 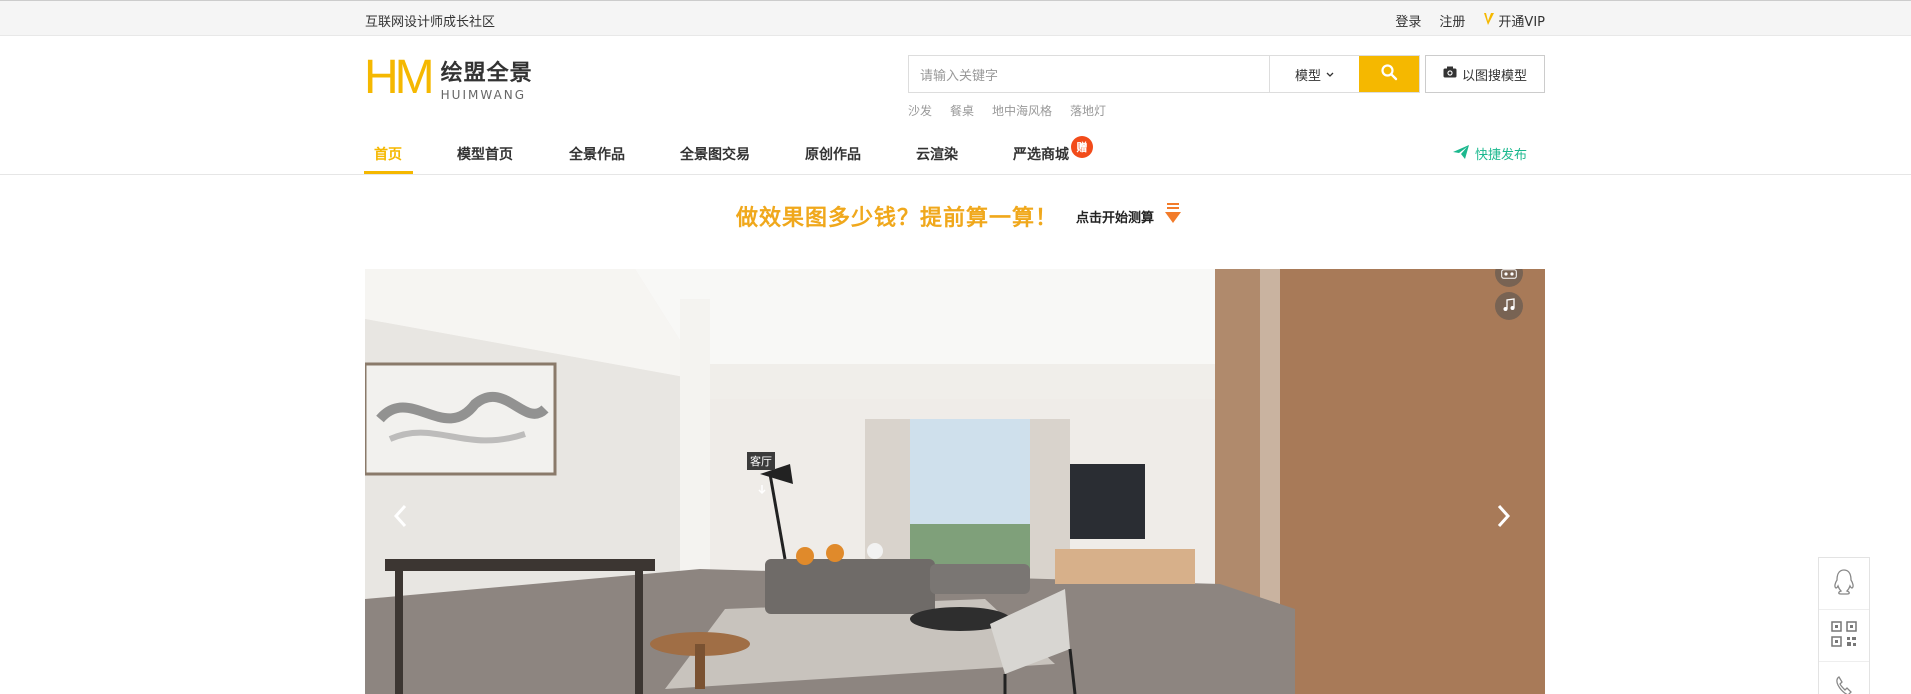 What do you see at coordinates (1115, 216) in the screenshot?
I see `promo-cta: 点击开始测算` at bounding box center [1115, 216].